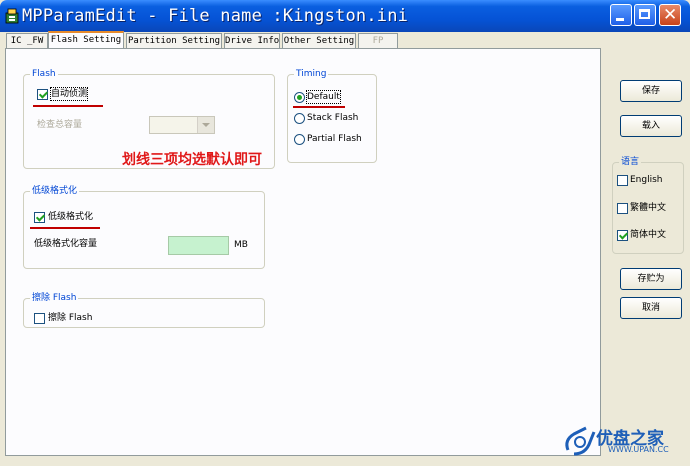 This screenshot has width=690, height=466. What do you see at coordinates (651, 91) in the screenshot?
I see `save-button: 保存` at bounding box center [651, 91].